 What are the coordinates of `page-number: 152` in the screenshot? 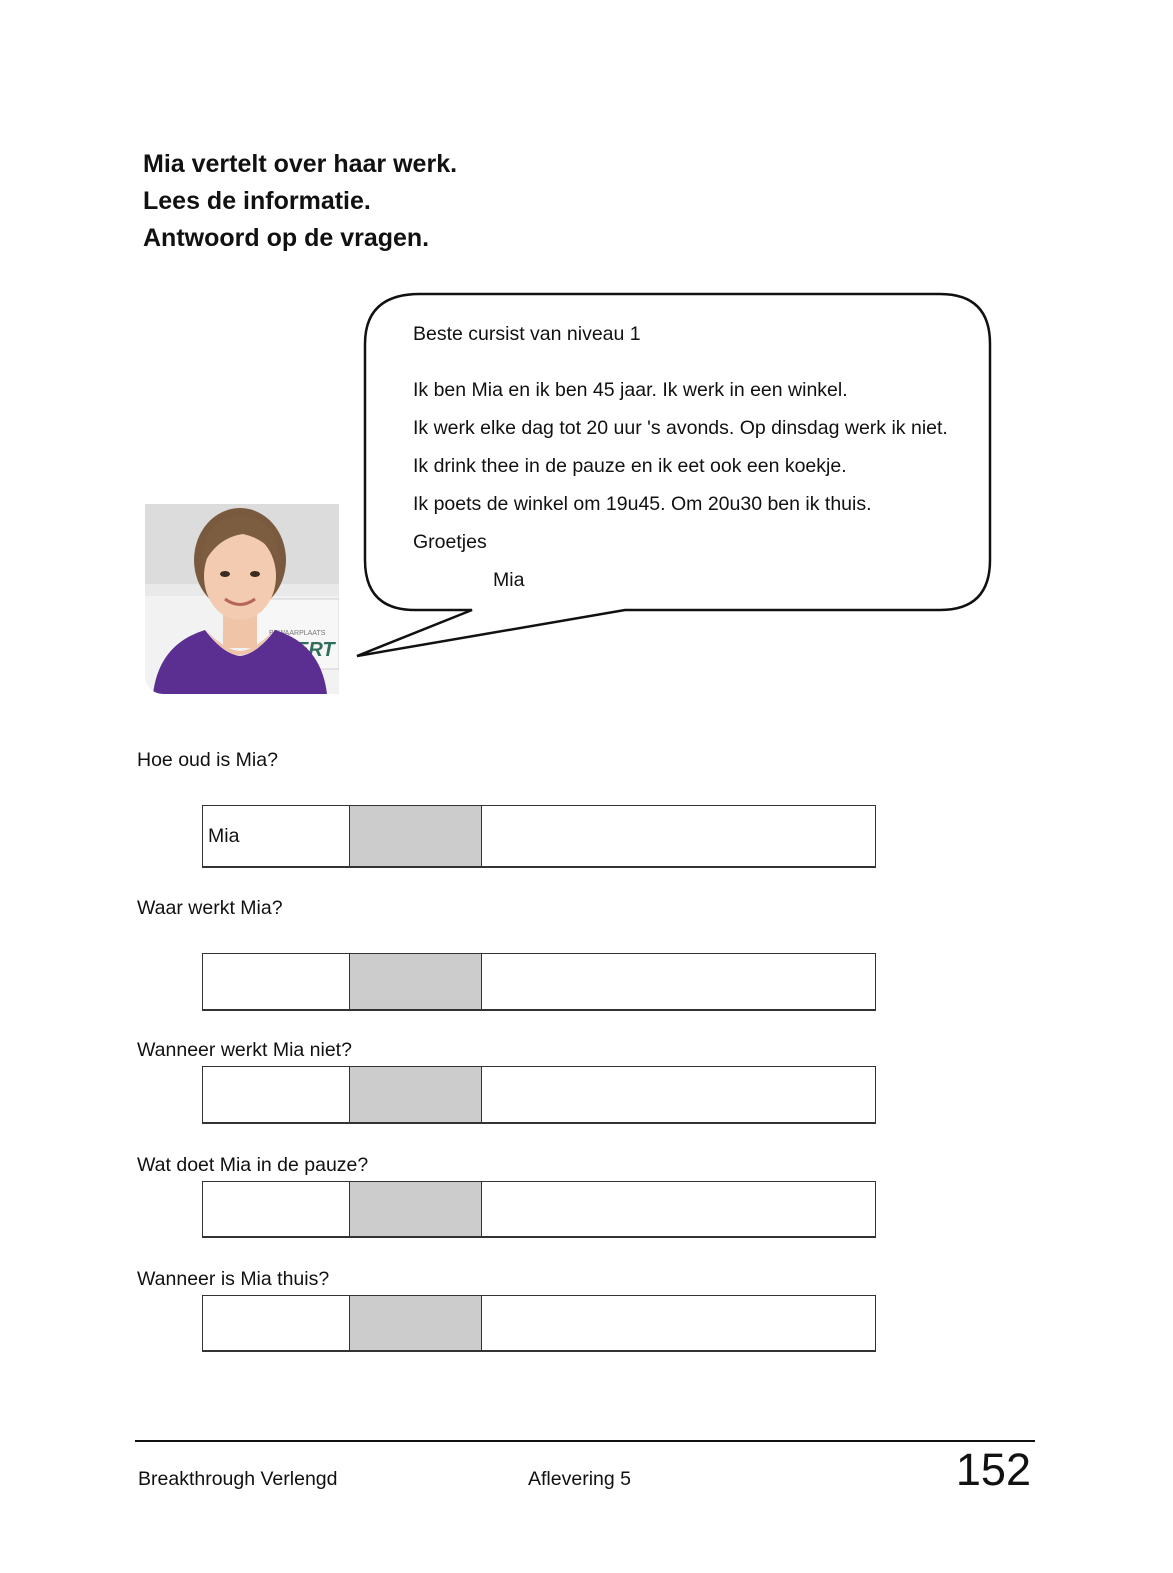 It's located at (993, 1469).